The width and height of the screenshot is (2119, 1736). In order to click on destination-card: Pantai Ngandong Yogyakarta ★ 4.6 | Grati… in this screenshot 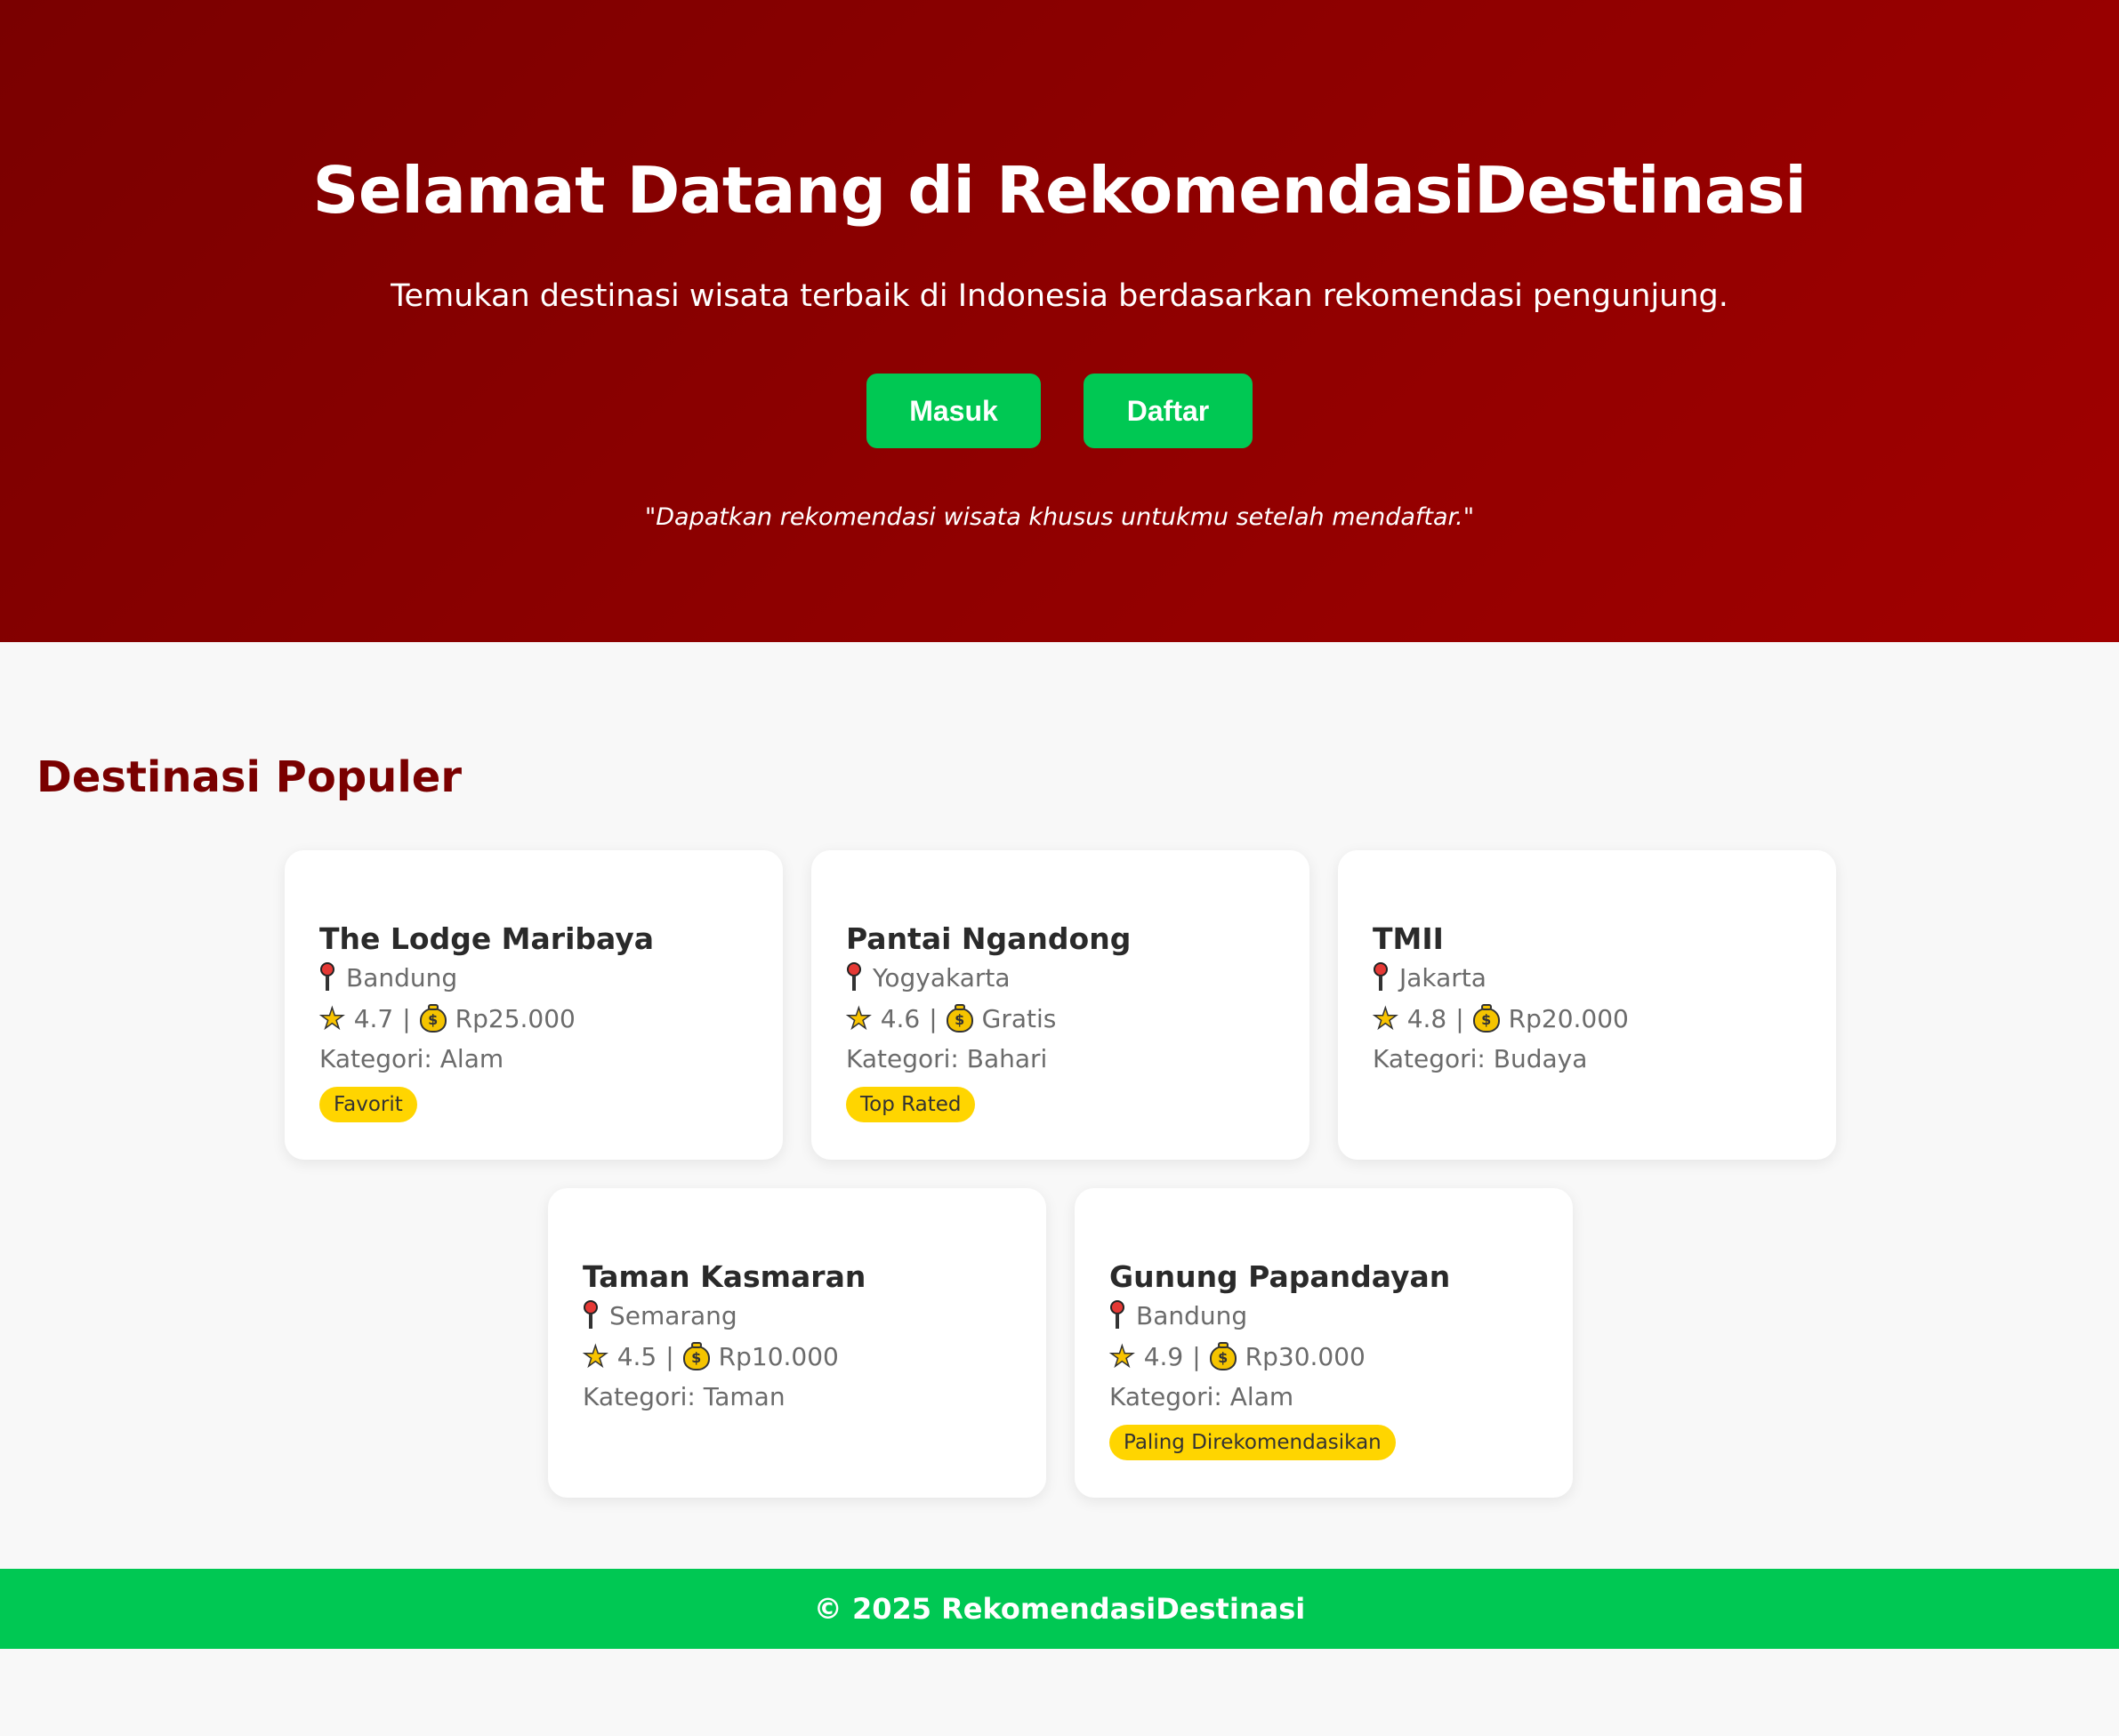, I will do `click(1060, 1005)`.